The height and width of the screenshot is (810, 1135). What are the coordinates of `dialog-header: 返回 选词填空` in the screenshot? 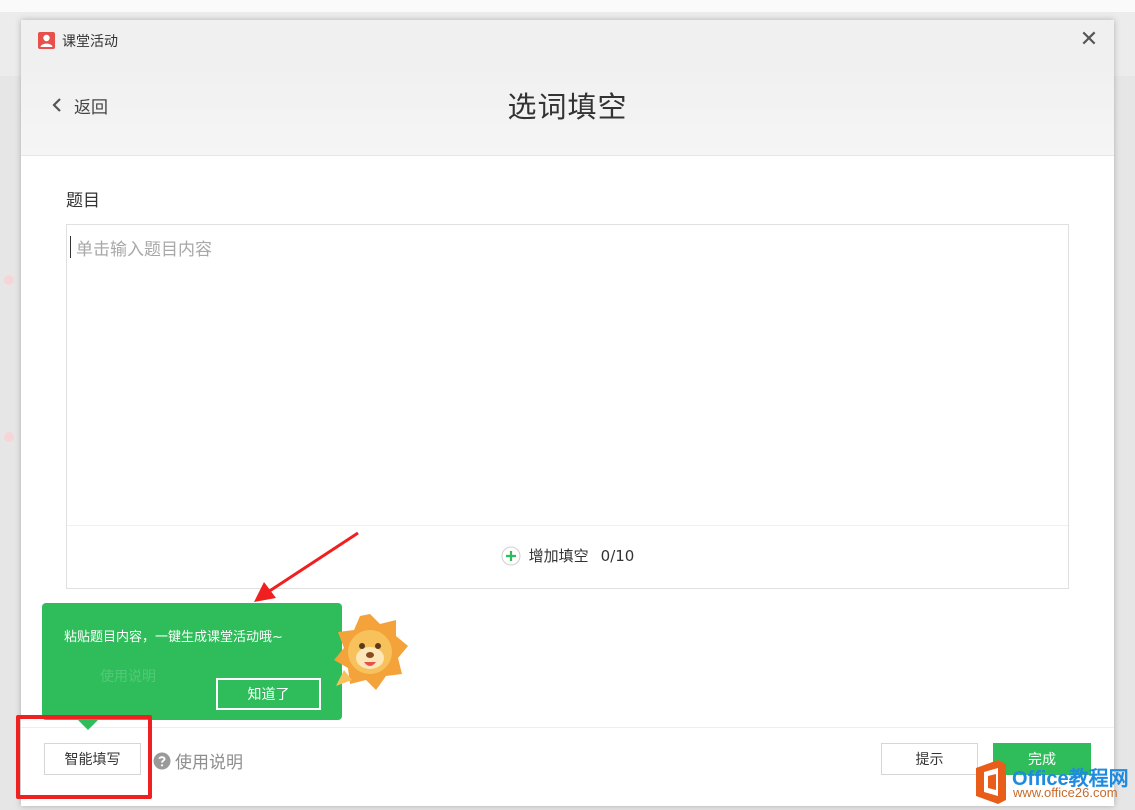 It's located at (567, 108).